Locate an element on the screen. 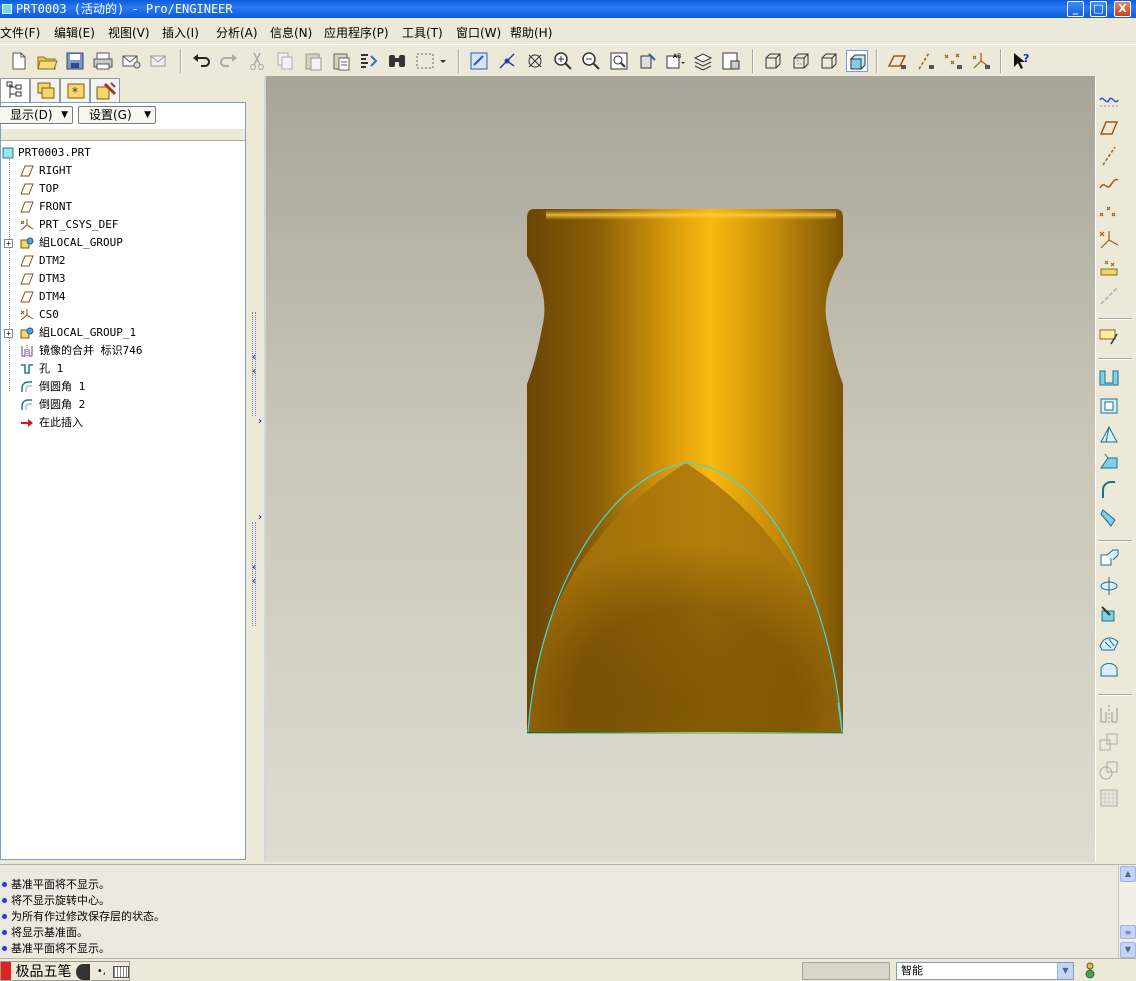  scroll-up-button: ▲ is located at coordinates (1128, 874).